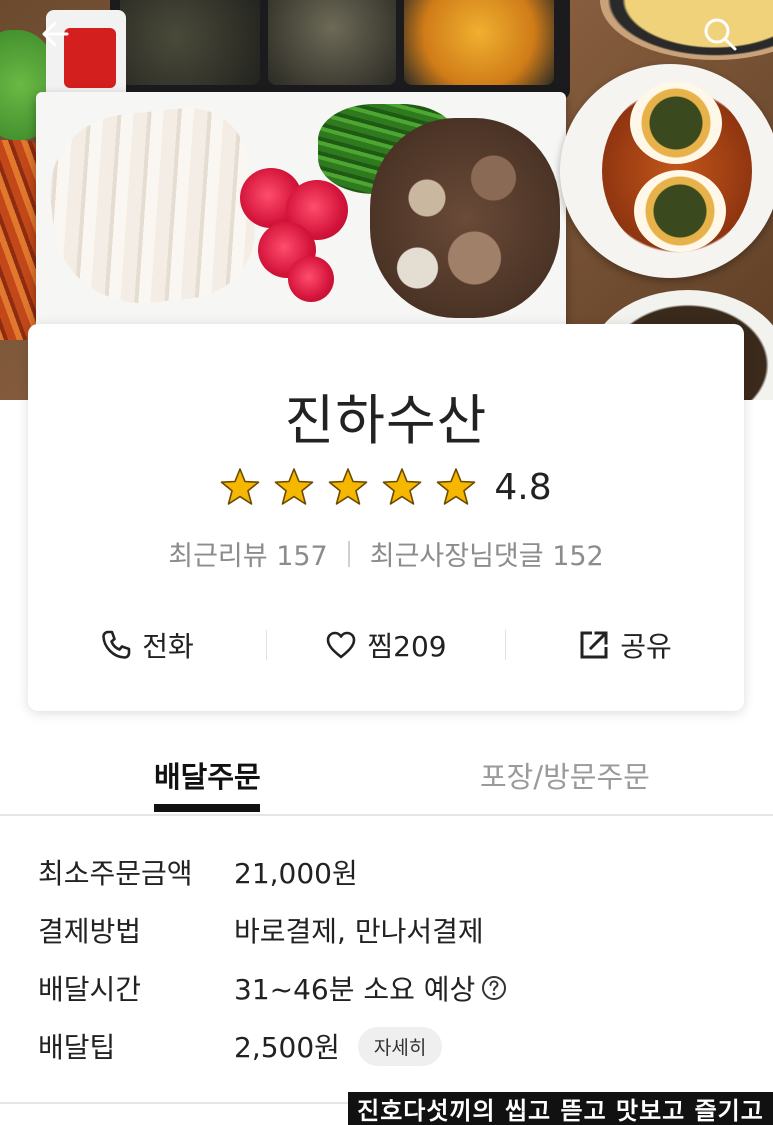  Describe the element at coordinates (207, 775) in the screenshot. I see `tab-delivery-order: 배달주문` at that location.